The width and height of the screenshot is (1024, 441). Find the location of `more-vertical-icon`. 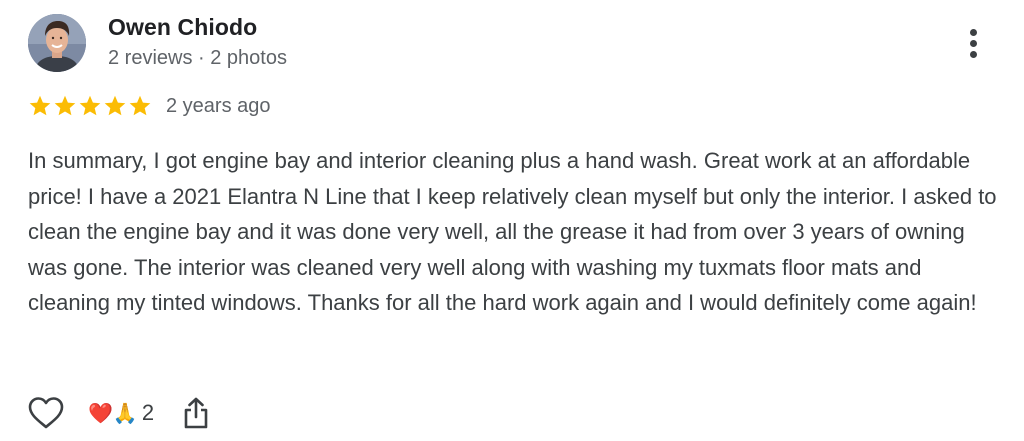

more-vertical-icon is located at coordinates (973, 32).